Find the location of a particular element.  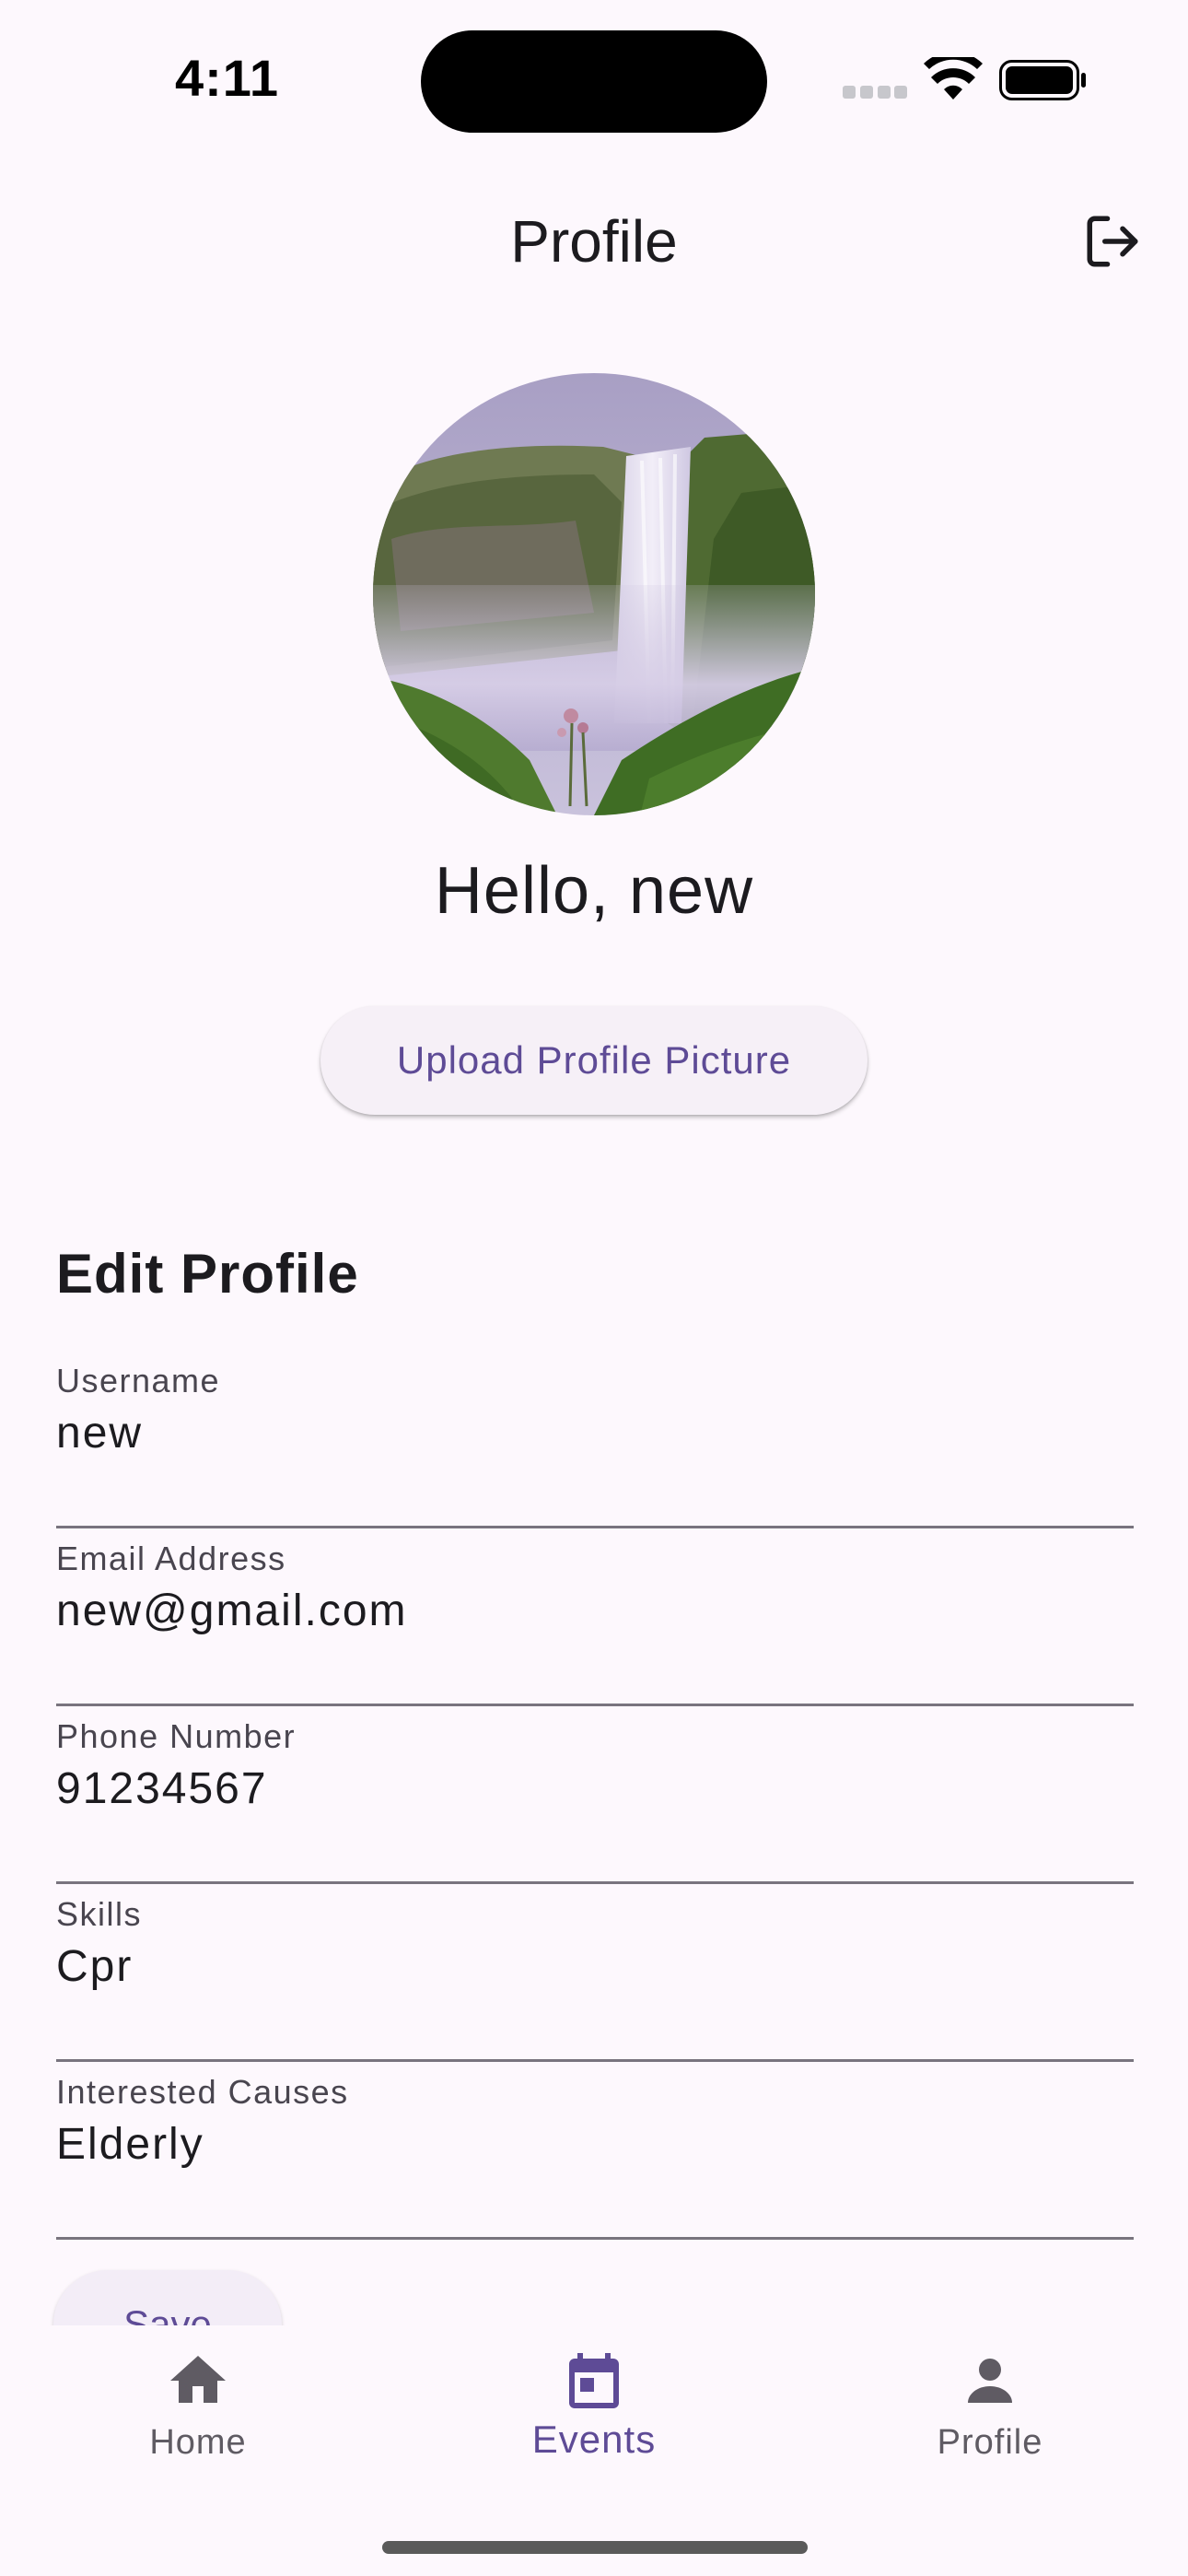

app-bar: Profile is located at coordinates (594, 242).